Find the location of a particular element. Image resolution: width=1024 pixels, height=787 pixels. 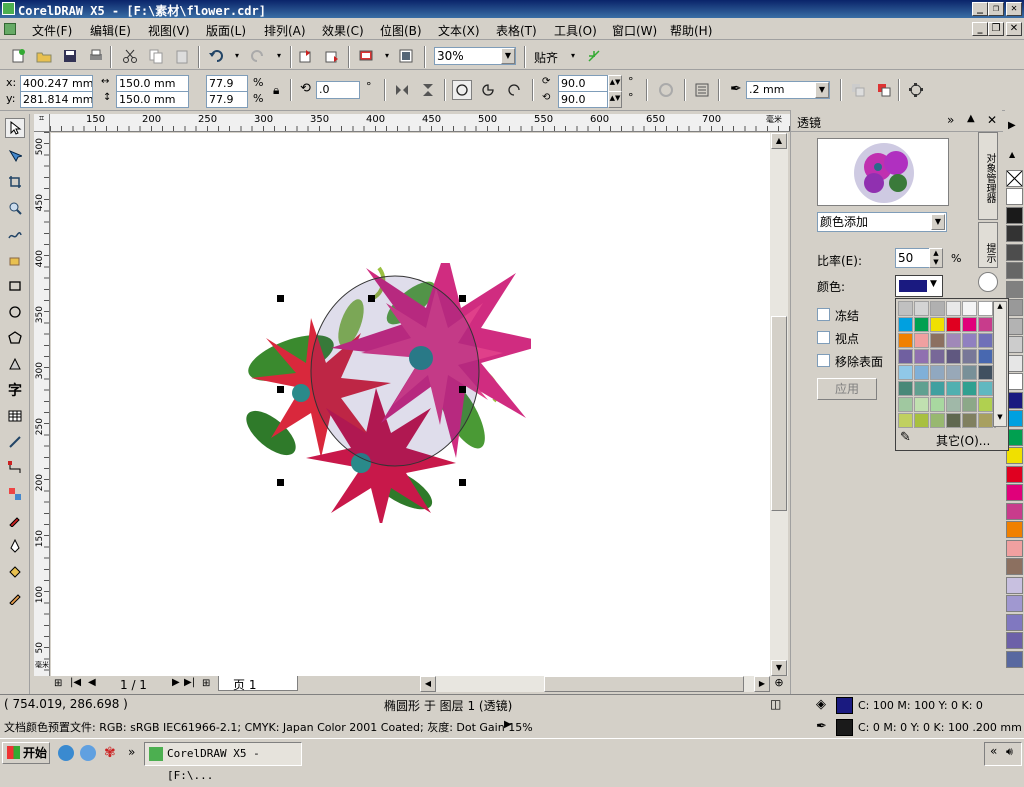

print-icon is located at coordinates (96, 56).